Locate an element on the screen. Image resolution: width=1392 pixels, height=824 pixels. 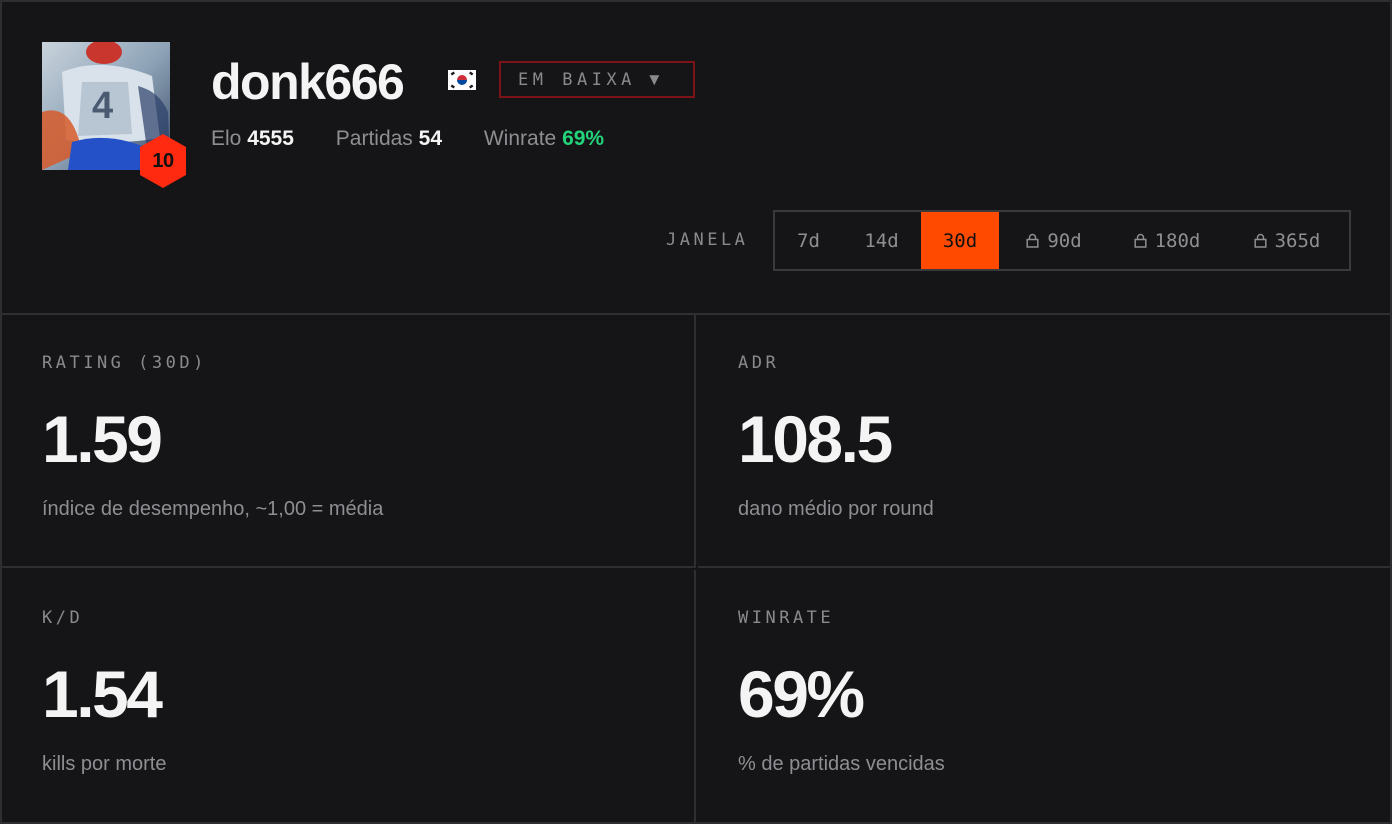
stat-description: kills por morte is located at coordinates (104, 764).